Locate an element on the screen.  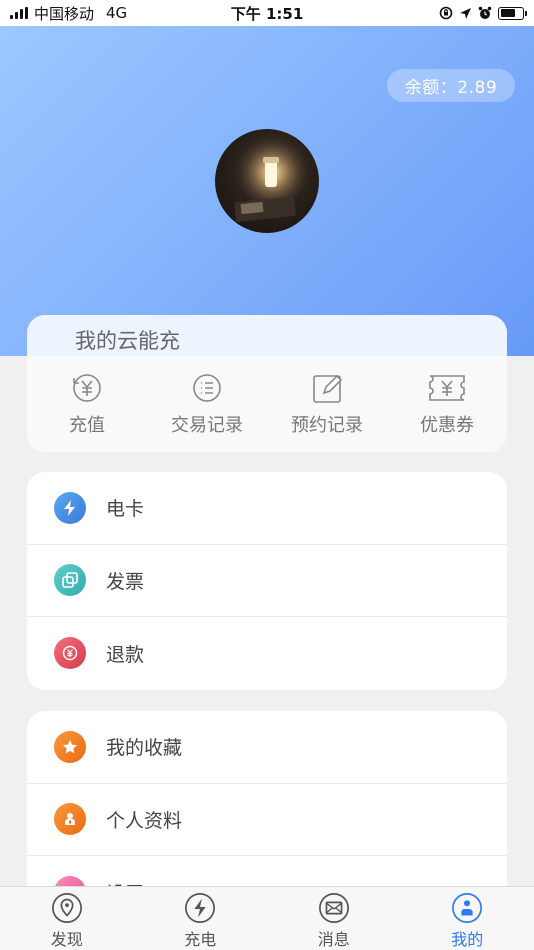
menu-item-label: 退款 is located at coordinates (125, 654).